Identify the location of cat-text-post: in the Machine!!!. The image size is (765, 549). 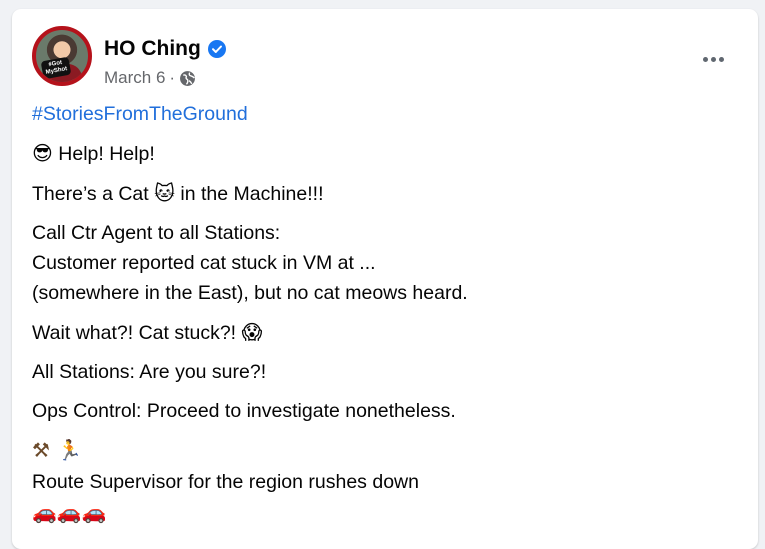
(252, 194).